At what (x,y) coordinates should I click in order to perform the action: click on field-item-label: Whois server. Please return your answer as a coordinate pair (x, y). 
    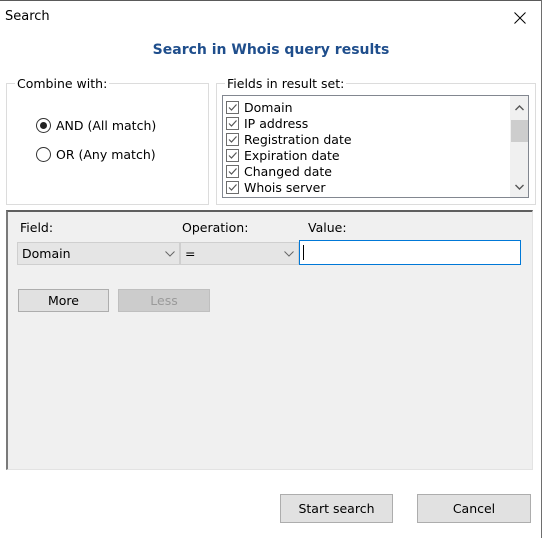
    Looking at the image, I should click on (285, 187).